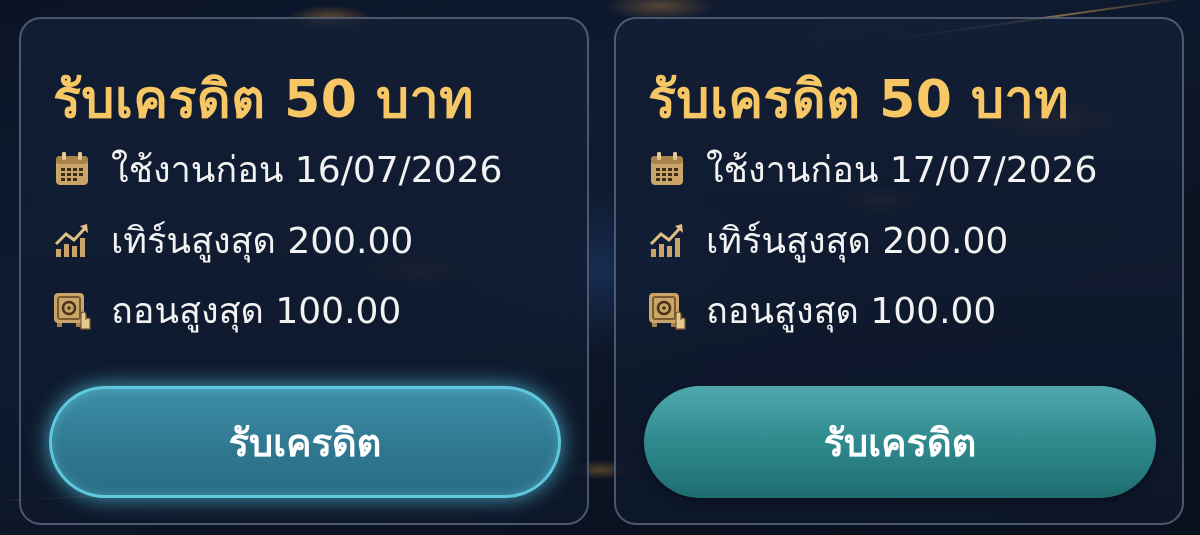  Describe the element at coordinates (902, 170) in the screenshot. I see `use-before-text: ใช้งานก่อน 17/07/2026` at that location.